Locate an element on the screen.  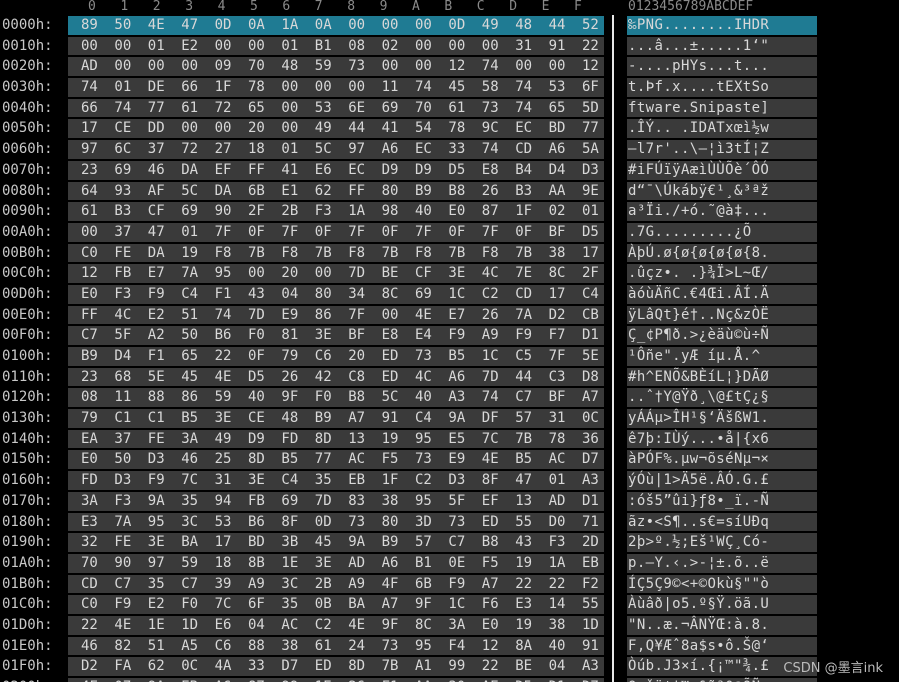
ascii-text: àPÓF%.µw¬õséNµ¬× is located at coordinates (698, 459).